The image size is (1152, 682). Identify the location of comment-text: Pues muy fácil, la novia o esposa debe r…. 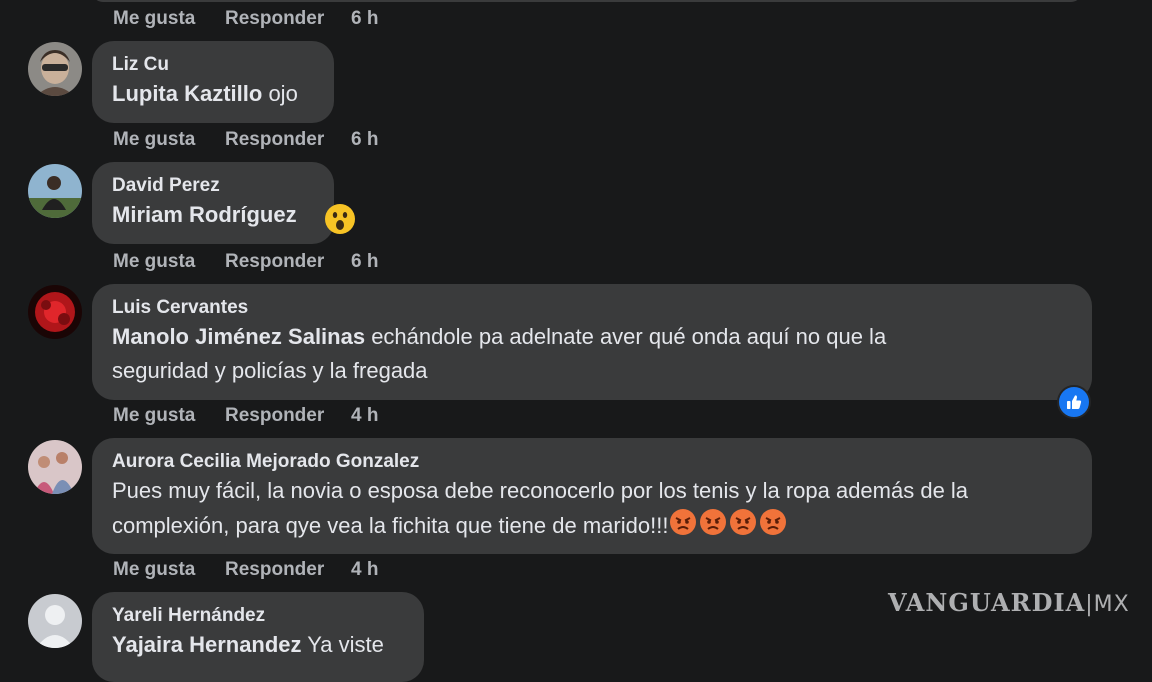
(592, 510).